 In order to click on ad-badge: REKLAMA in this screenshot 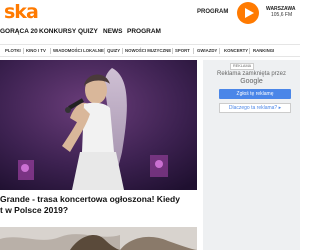, I will do `click(242, 66)`.